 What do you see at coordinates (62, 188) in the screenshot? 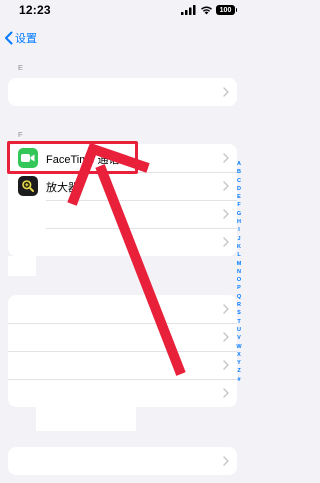
I see `magnifier-label: 放大器` at bounding box center [62, 188].